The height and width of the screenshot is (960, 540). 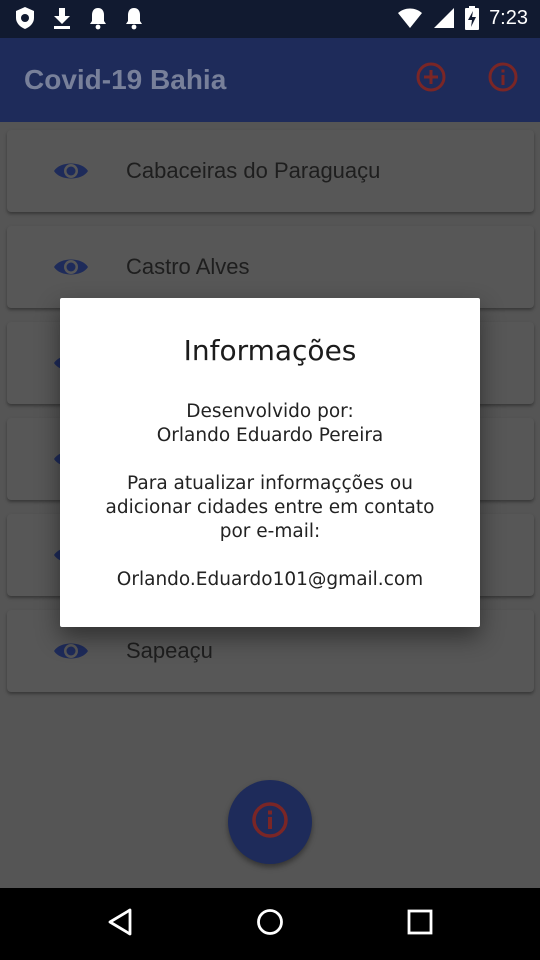 What do you see at coordinates (270, 411) in the screenshot?
I see `dialog-line: Desenvolvido por:` at bounding box center [270, 411].